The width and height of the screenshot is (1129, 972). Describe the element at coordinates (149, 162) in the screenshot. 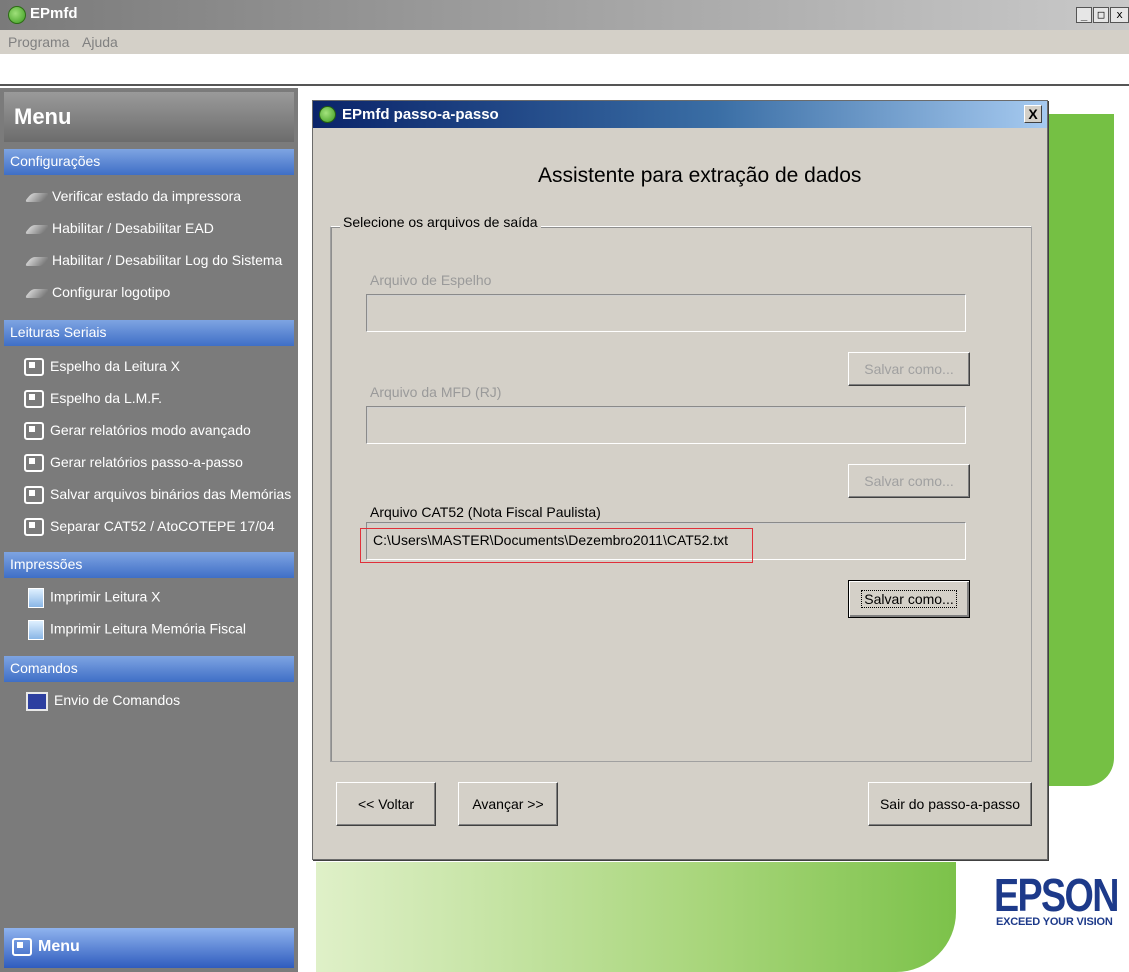

I see `section-configuracoes: Configurações` at that location.